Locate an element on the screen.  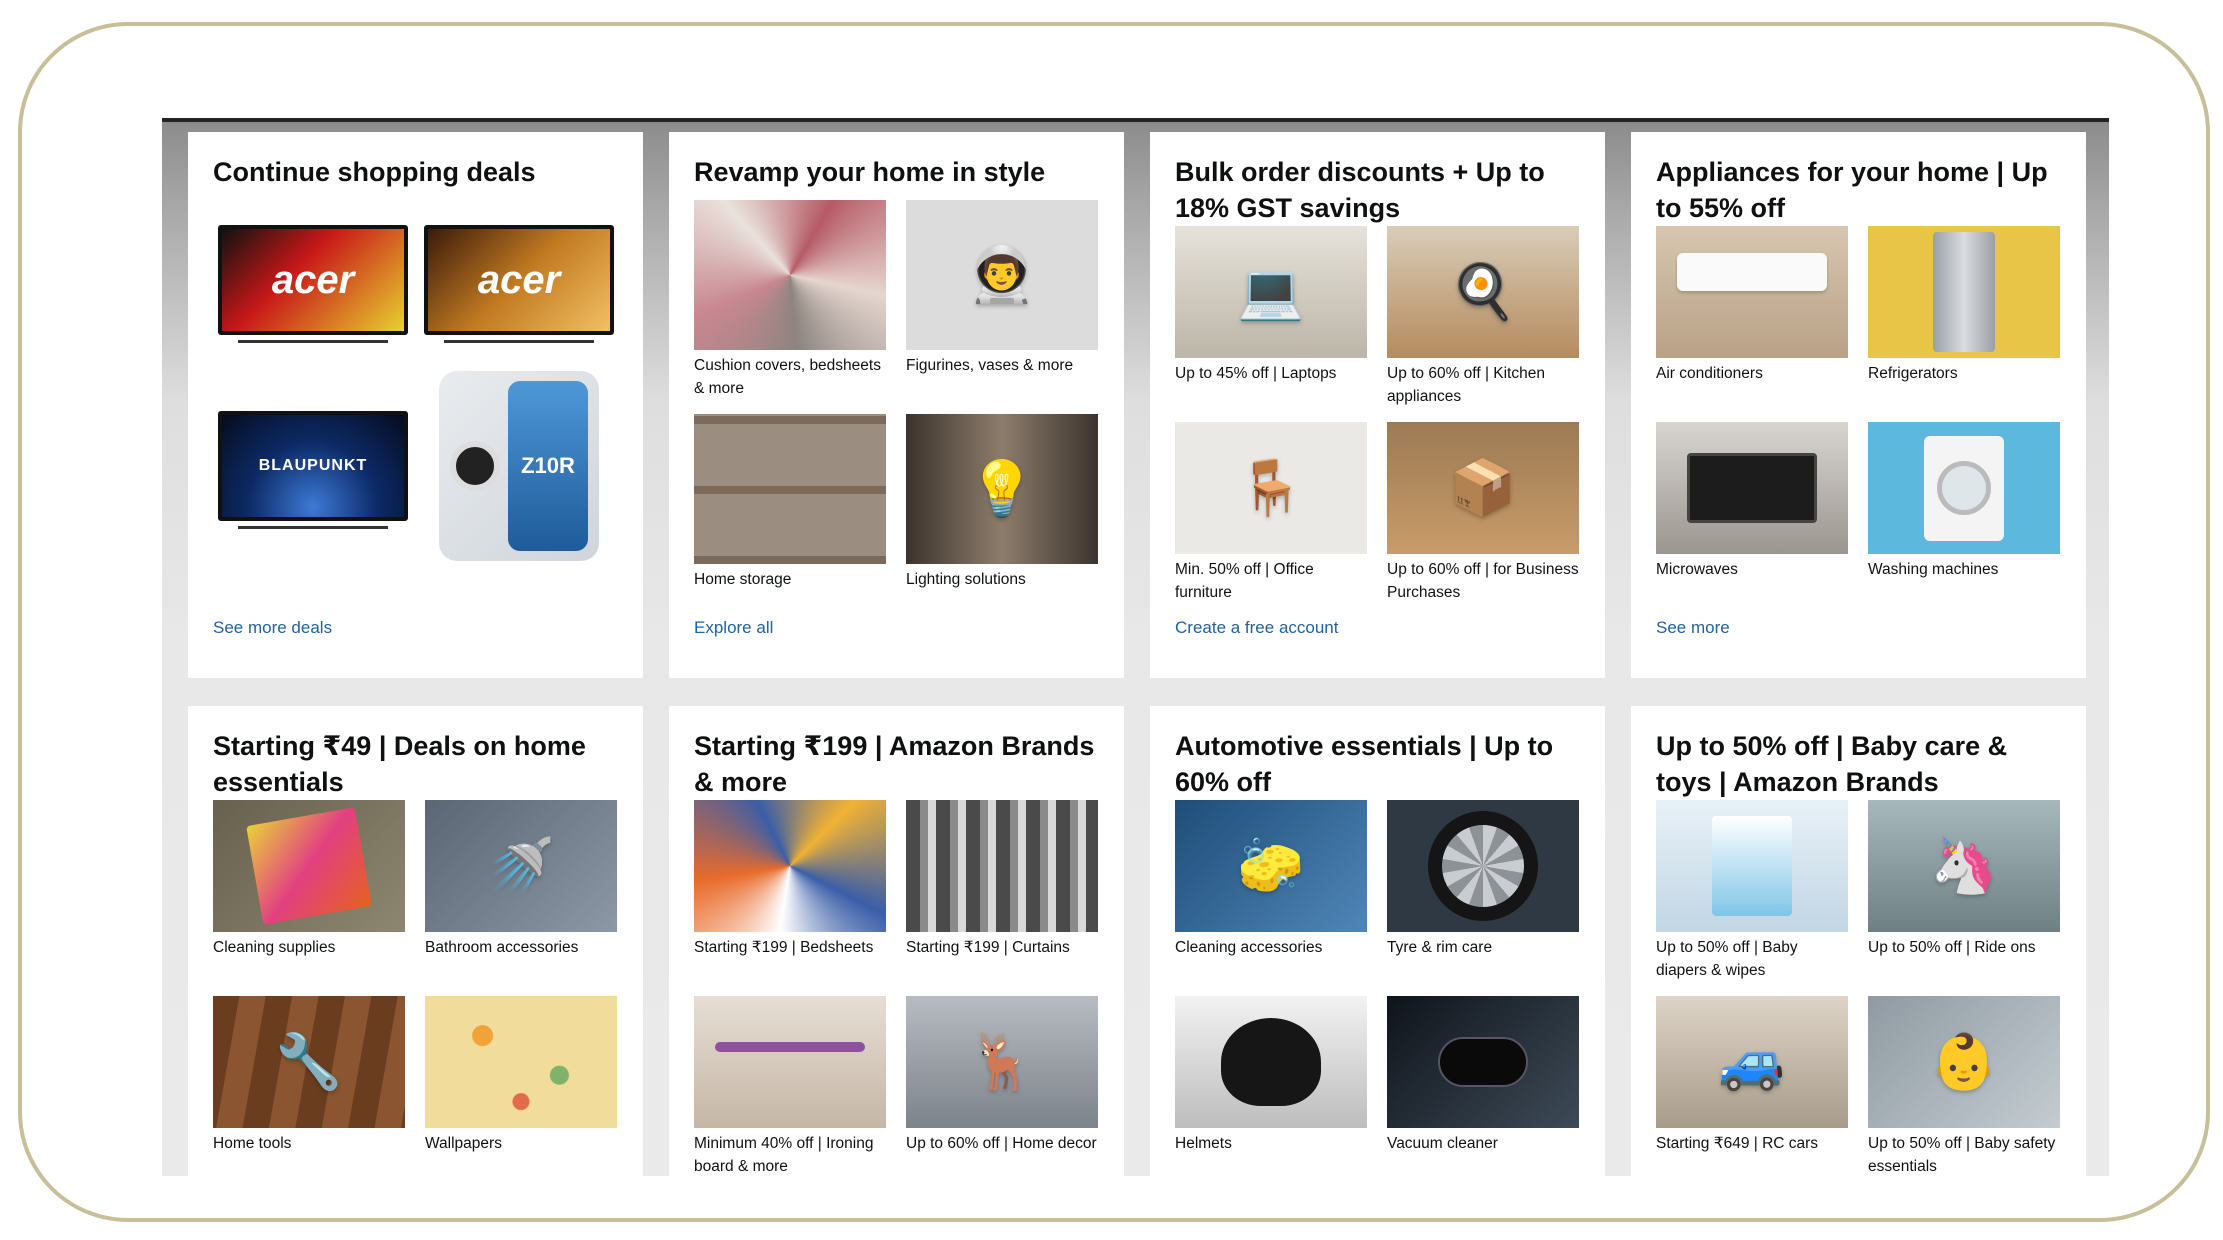
tile-label: Bathroom accessories is located at coordinates (502, 947).